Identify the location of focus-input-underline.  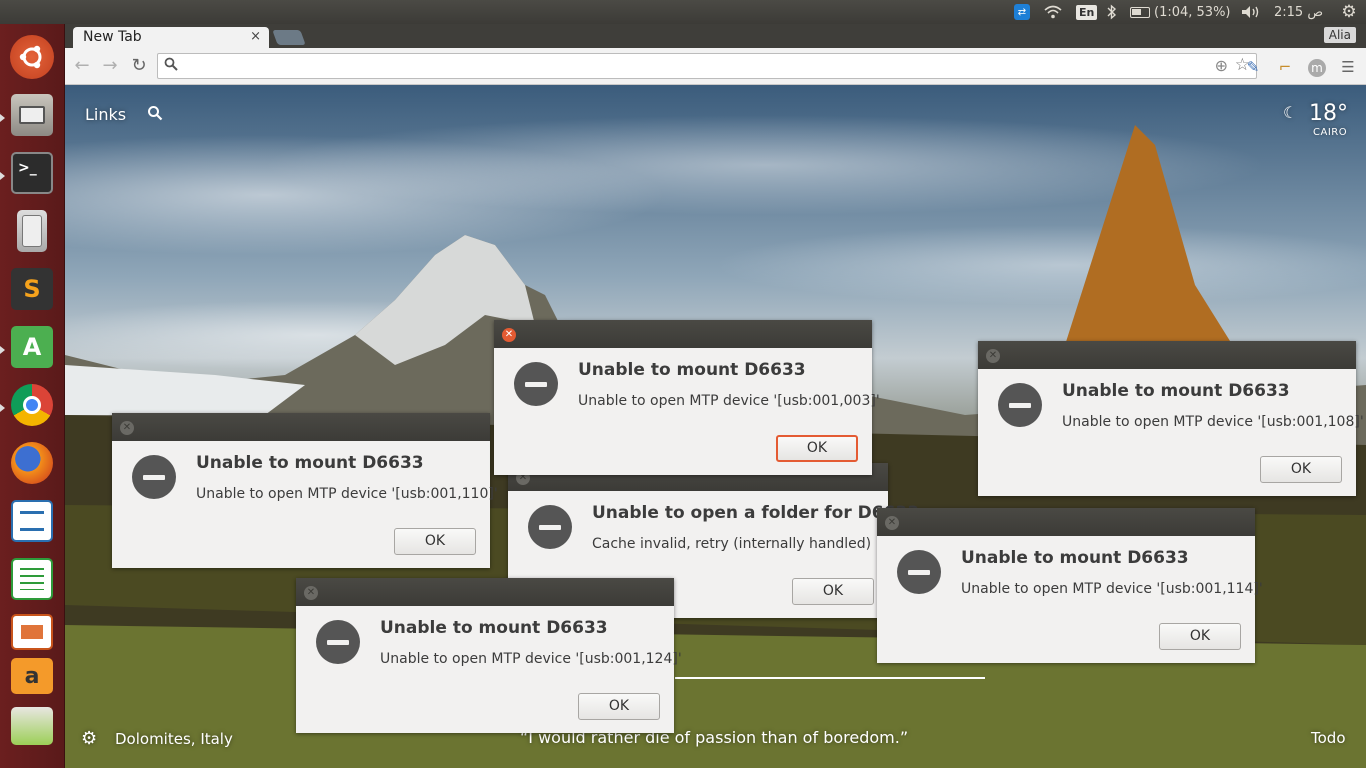
(830, 678).